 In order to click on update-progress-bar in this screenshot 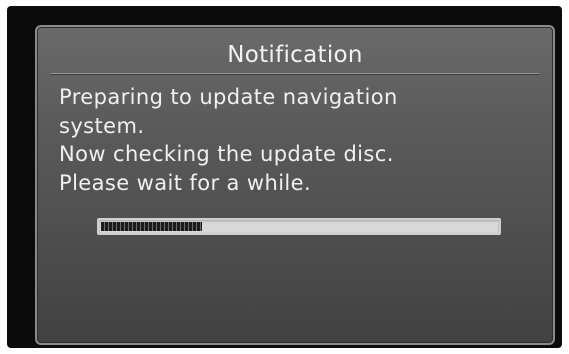, I will do `click(299, 226)`.